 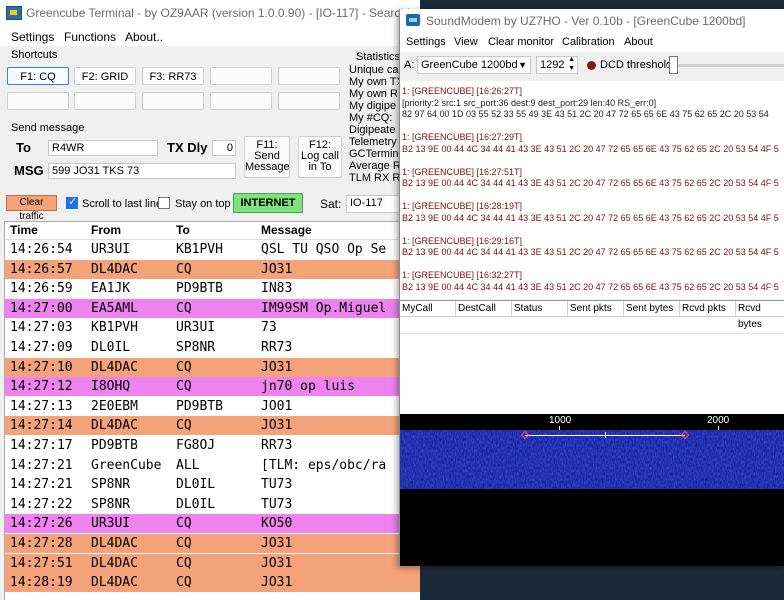 What do you see at coordinates (212, 524) in the screenshot?
I see `table-row: 14:27:26 UR3UI CQ KO50` at bounding box center [212, 524].